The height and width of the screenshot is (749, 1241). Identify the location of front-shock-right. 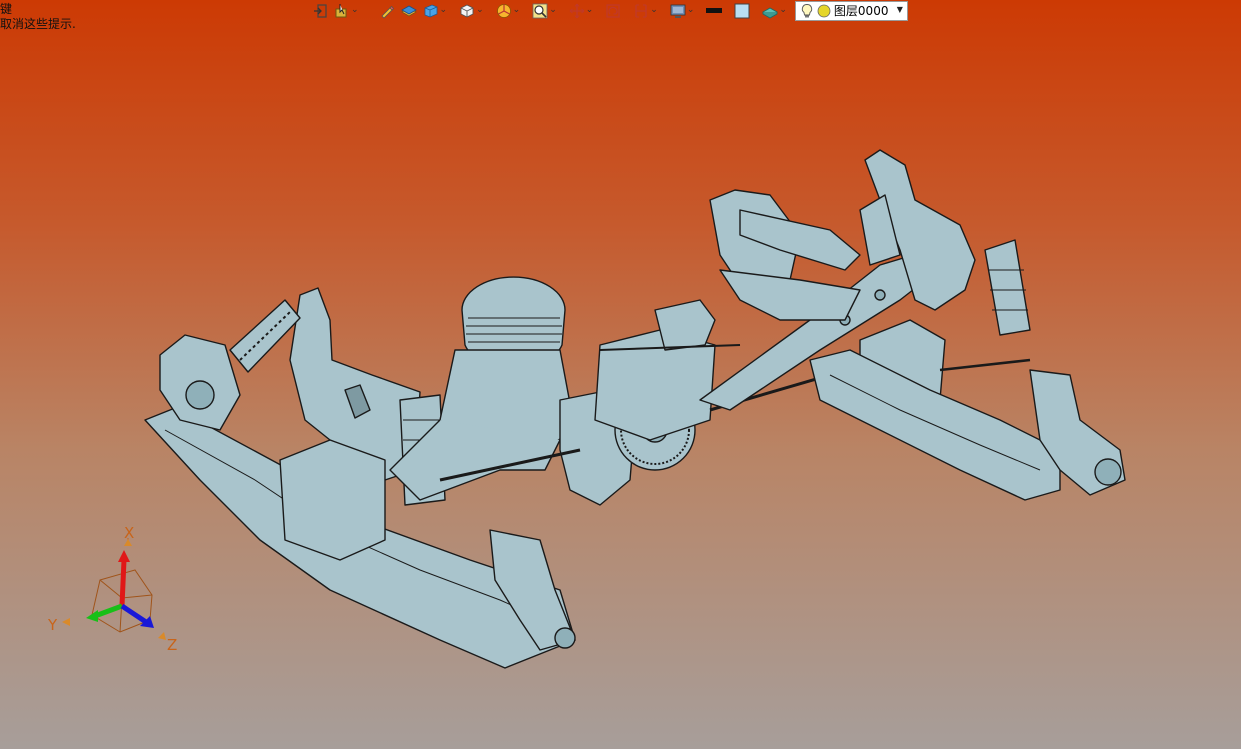
(1007, 287).